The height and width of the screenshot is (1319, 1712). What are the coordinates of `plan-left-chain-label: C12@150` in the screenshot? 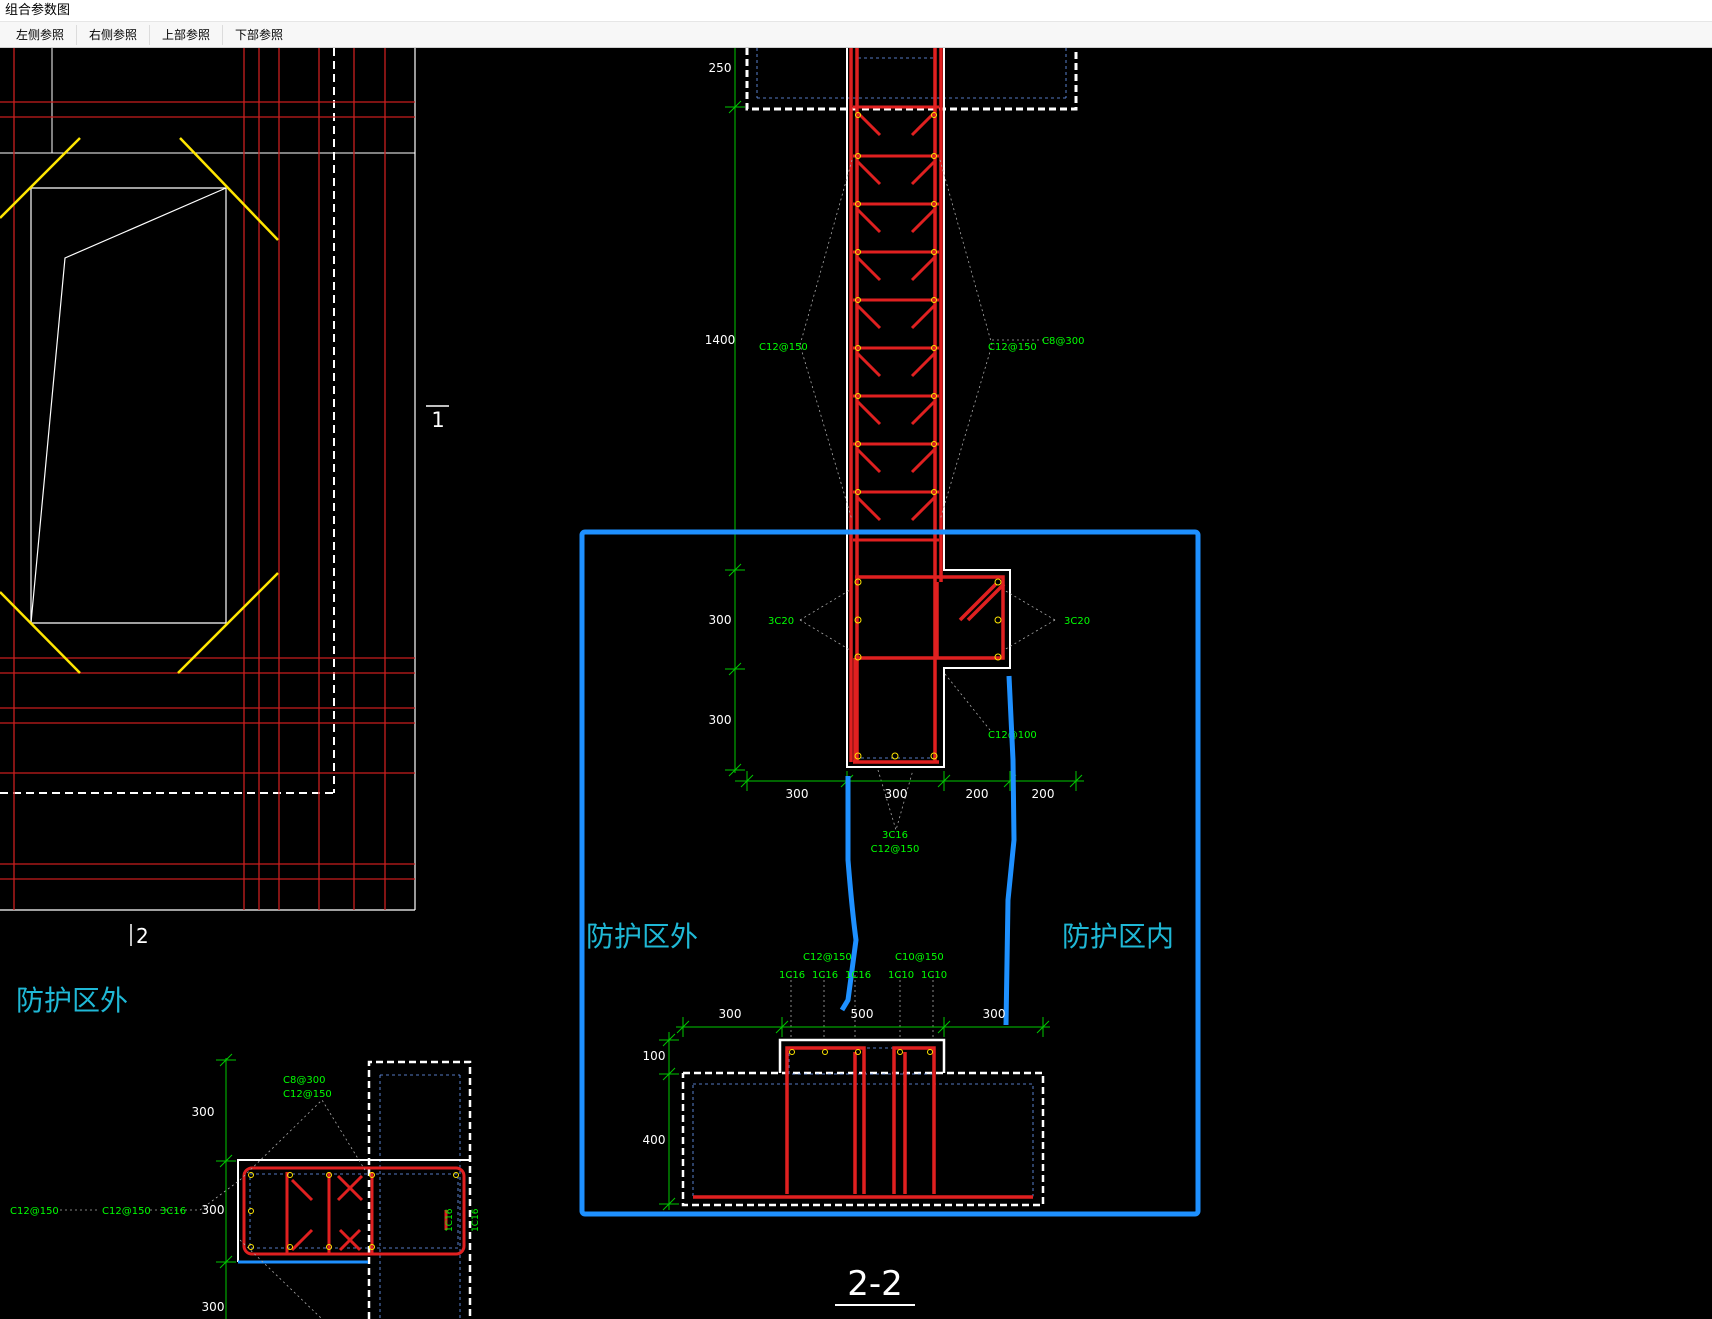 It's located at (34, 1211).